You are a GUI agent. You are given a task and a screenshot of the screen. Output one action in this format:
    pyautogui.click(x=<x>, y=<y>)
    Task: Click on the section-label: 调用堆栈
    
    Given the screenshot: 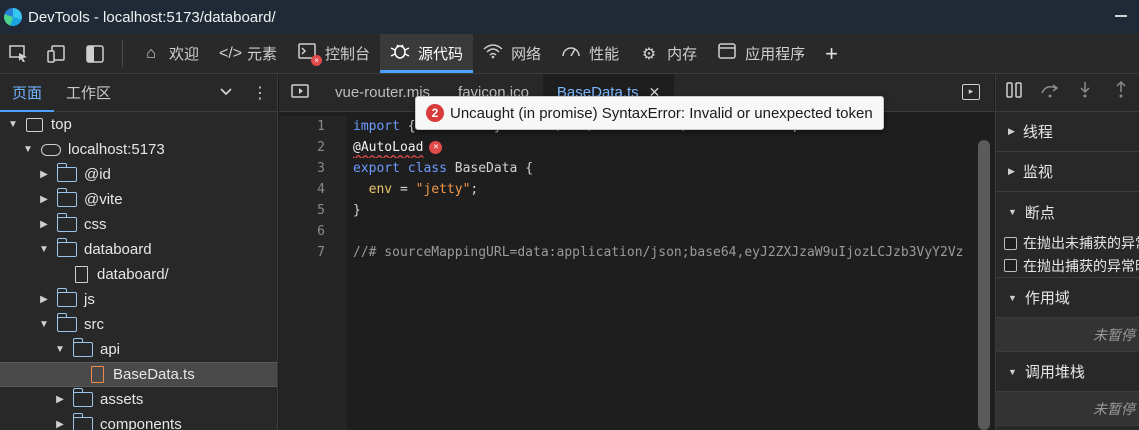 What is the action you would take?
    pyautogui.click(x=1054, y=372)
    